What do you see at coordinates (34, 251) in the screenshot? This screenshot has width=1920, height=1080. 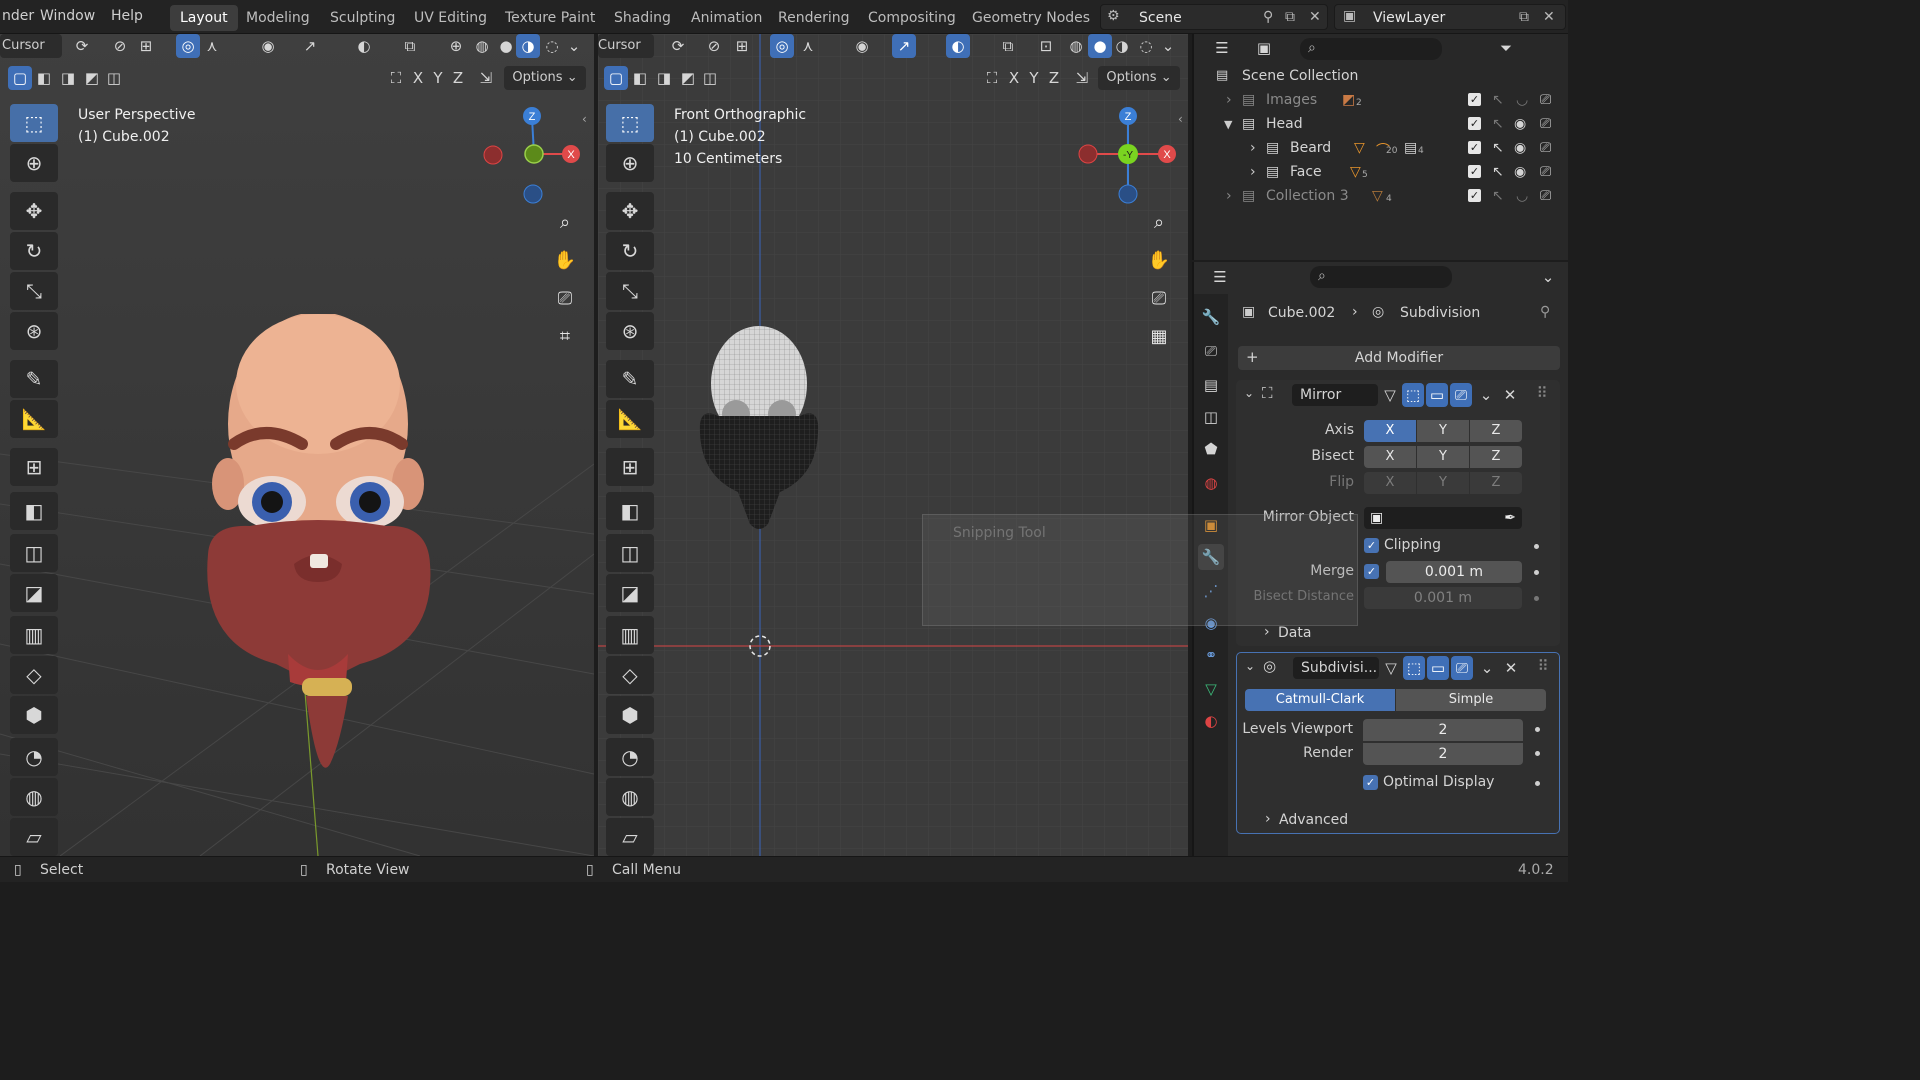 I see `rotate-tool: ↻` at bounding box center [34, 251].